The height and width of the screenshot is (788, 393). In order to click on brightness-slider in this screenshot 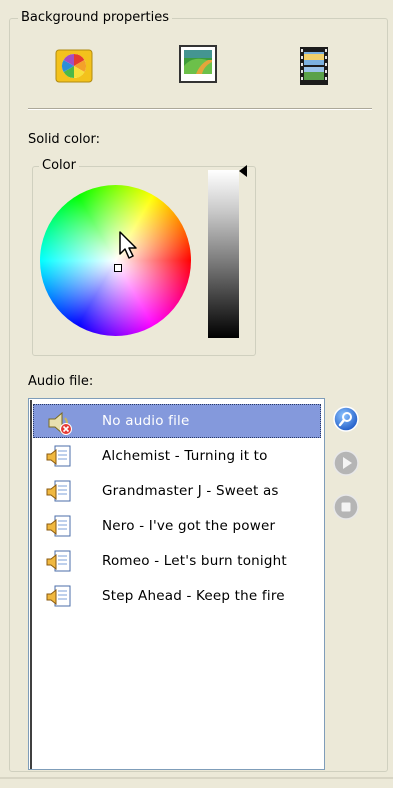, I will do `click(223, 254)`.